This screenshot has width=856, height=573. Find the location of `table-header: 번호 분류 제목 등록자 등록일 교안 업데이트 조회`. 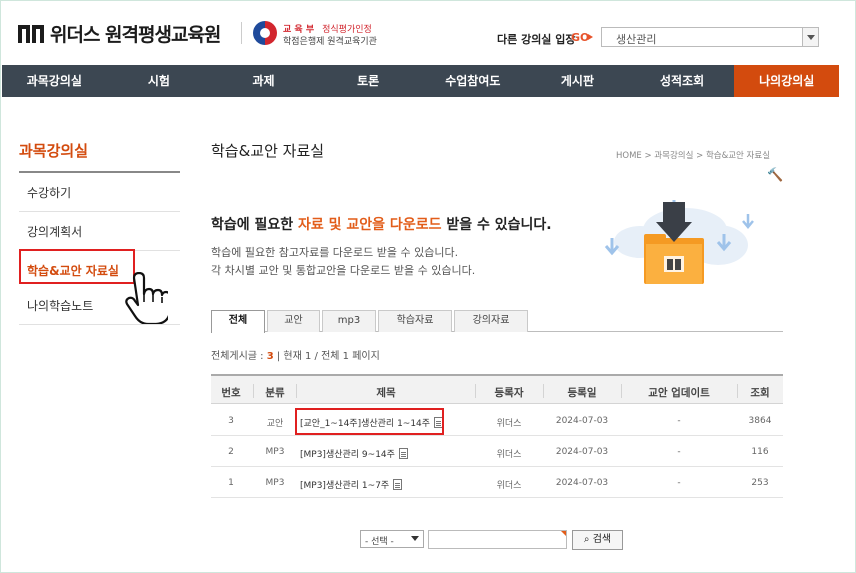

table-header: 번호 분류 제목 등록자 등록일 교안 업데이트 조회 is located at coordinates (497, 389).